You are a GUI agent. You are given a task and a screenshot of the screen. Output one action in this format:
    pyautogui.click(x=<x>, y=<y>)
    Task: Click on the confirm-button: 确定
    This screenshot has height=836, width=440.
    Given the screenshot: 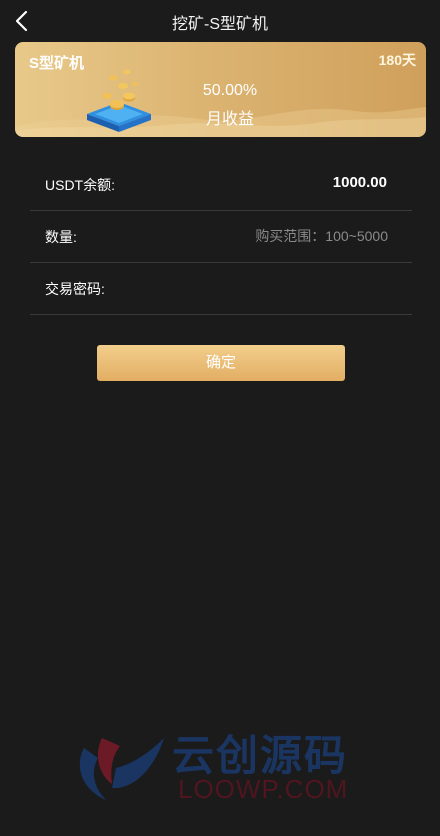 What is the action you would take?
    pyautogui.click(x=221, y=363)
    